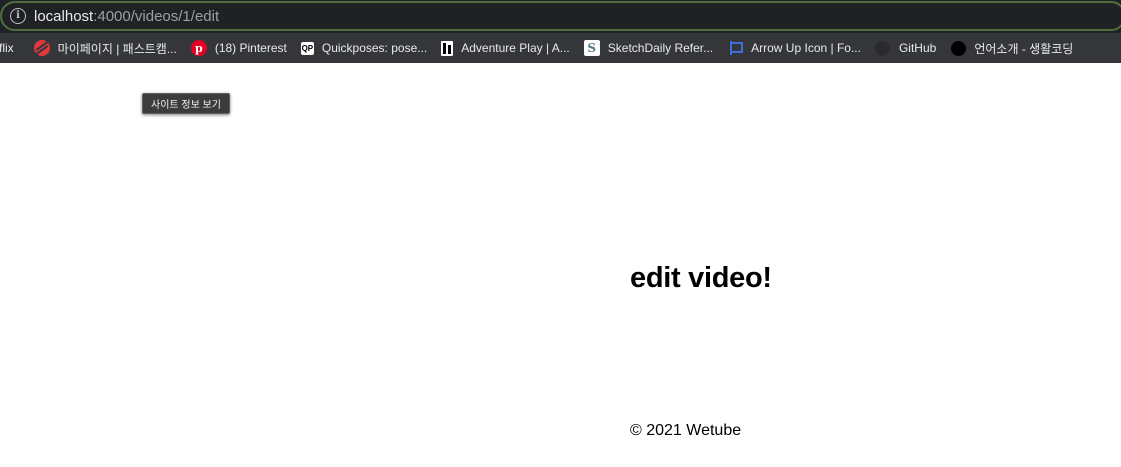 The image size is (1121, 467). What do you see at coordinates (7, 48) in the screenshot?
I see `bookmark-label: flix` at bounding box center [7, 48].